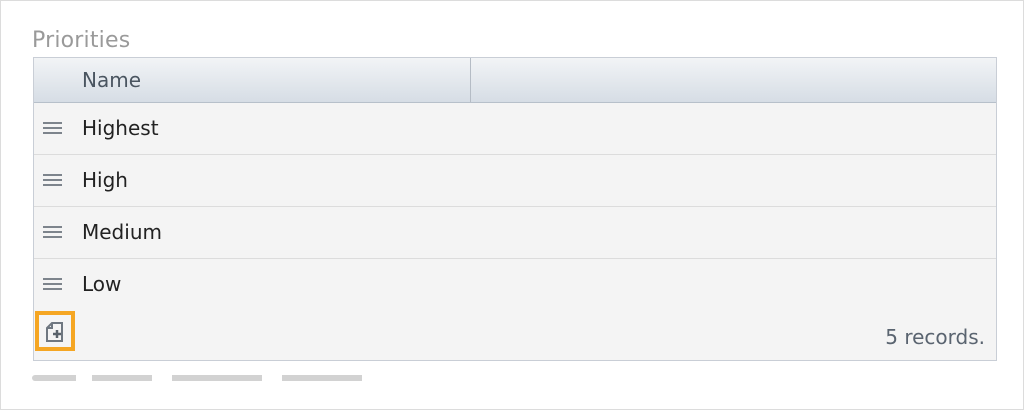  I want to click on add-document-icon, so click(54, 332).